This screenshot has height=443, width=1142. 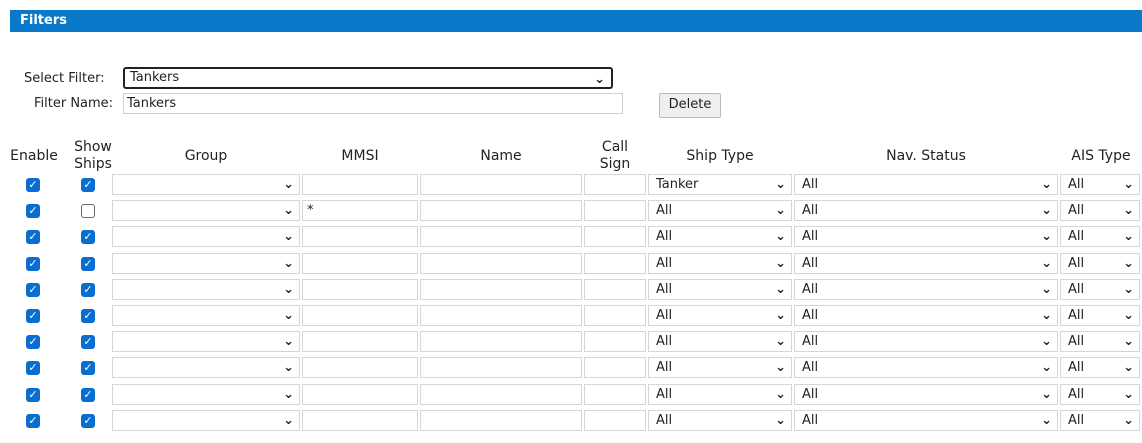 I want to click on select-filter-dropdown: Tankers ⌄, so click(x=368, y=78).